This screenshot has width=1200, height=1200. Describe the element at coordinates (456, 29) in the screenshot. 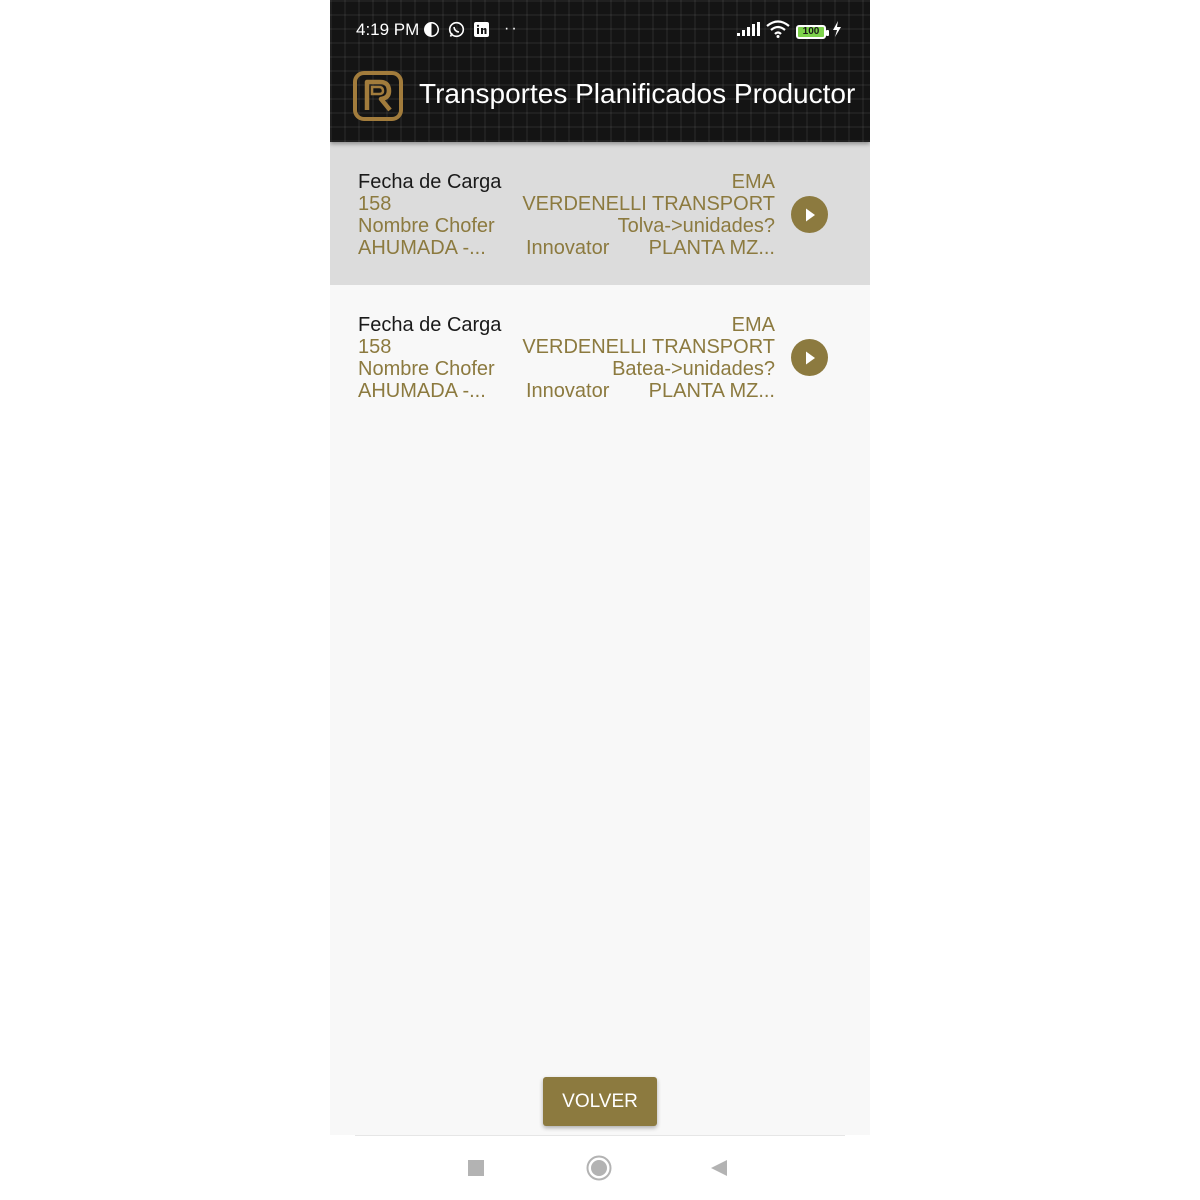

I see `whatsapp-icon` at that location.